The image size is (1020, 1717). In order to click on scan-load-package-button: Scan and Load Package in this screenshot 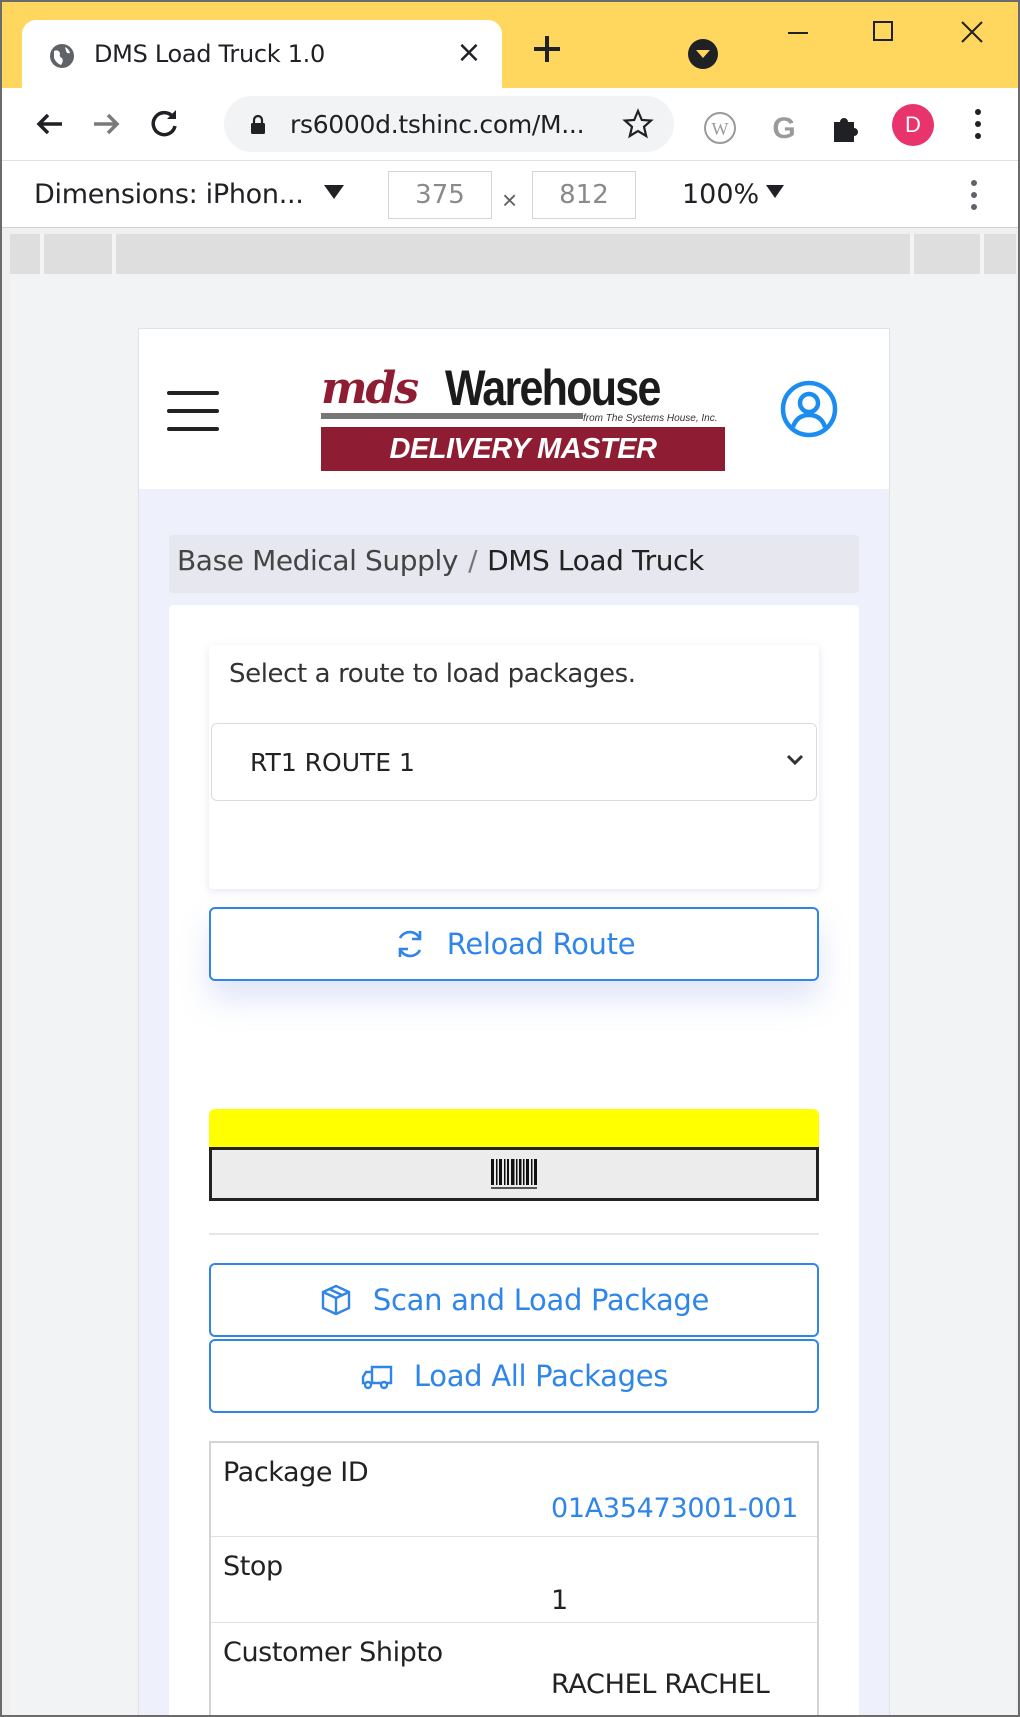, I will do `click(514, 1300)`.